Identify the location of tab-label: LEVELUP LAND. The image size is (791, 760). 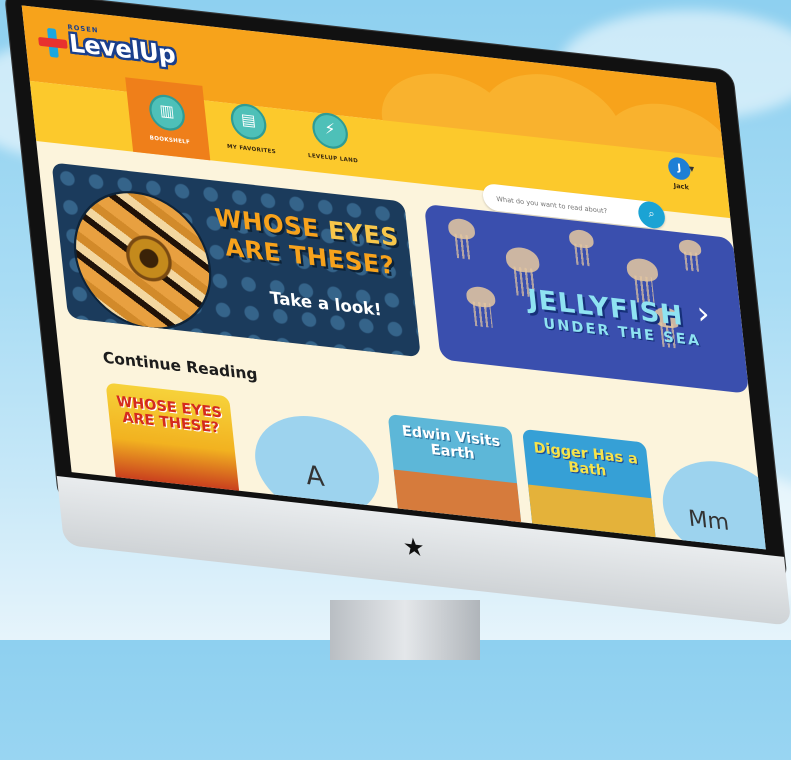
(333, 158).